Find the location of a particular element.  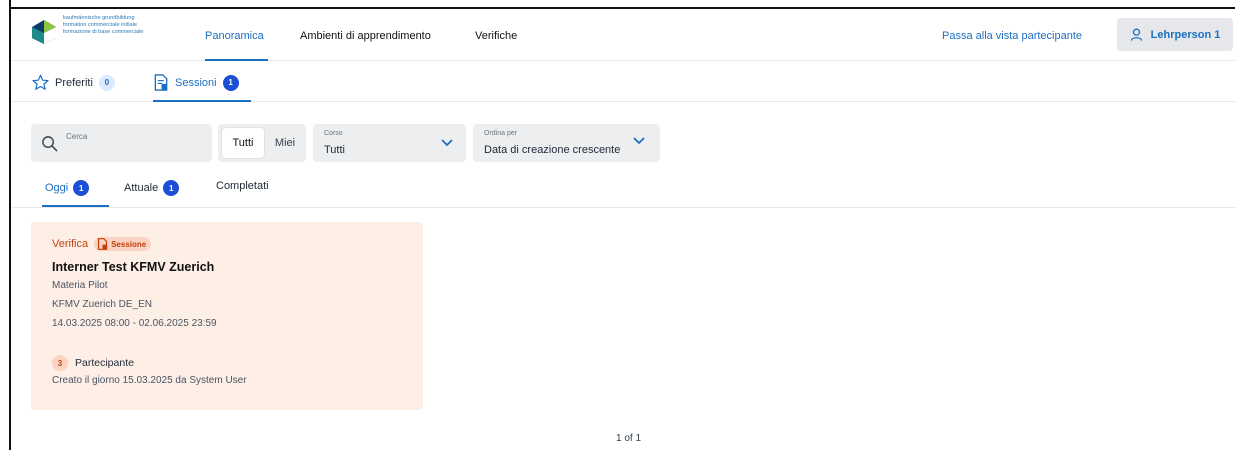

tab-preferiti: Preferiti 0 is located at coordinates (73, 82).